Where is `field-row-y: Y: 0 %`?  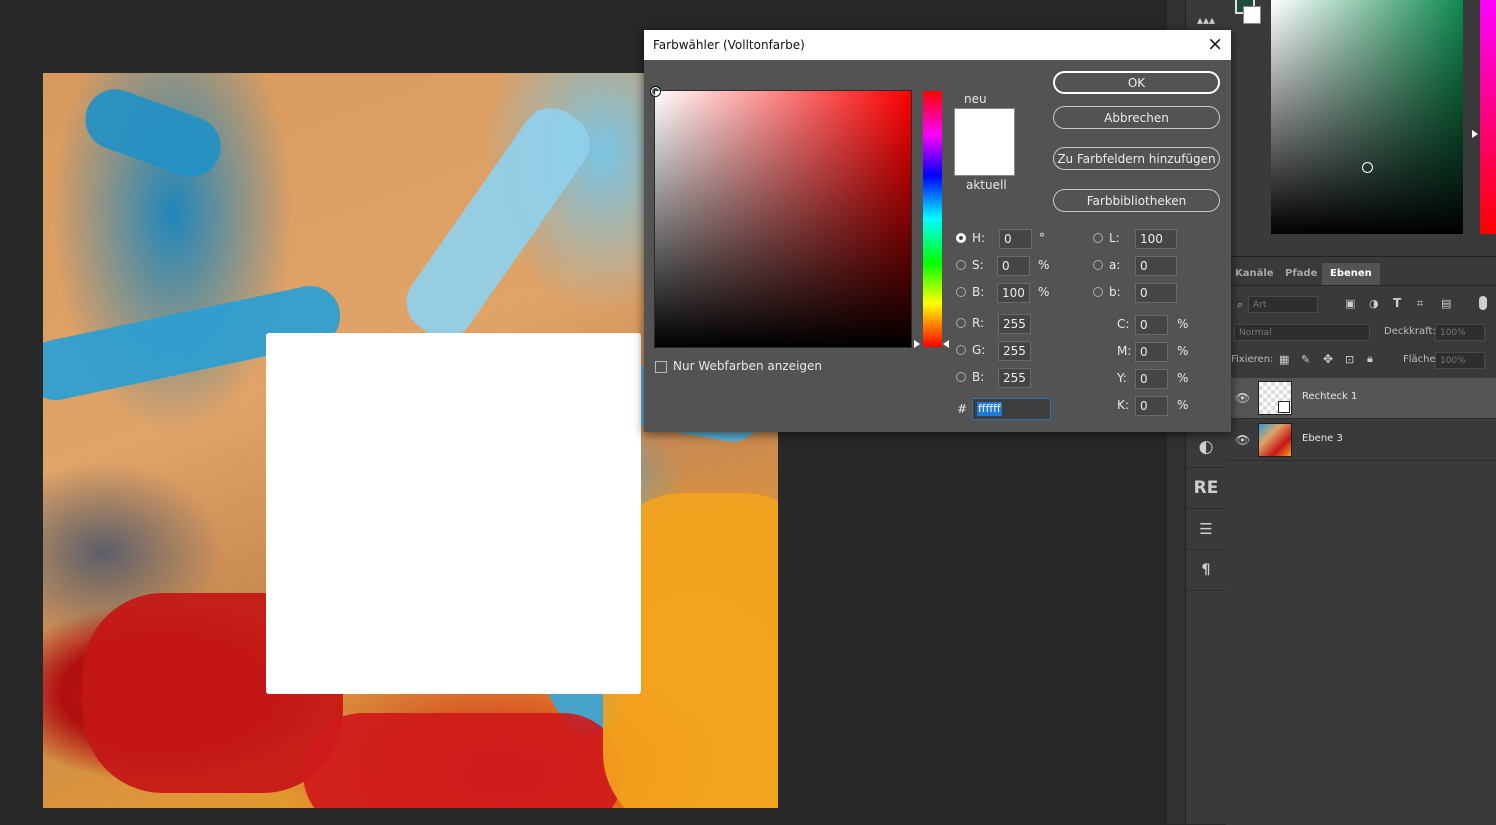
field-row-y: Y: 0 % is located at coordinates (1167, 379).